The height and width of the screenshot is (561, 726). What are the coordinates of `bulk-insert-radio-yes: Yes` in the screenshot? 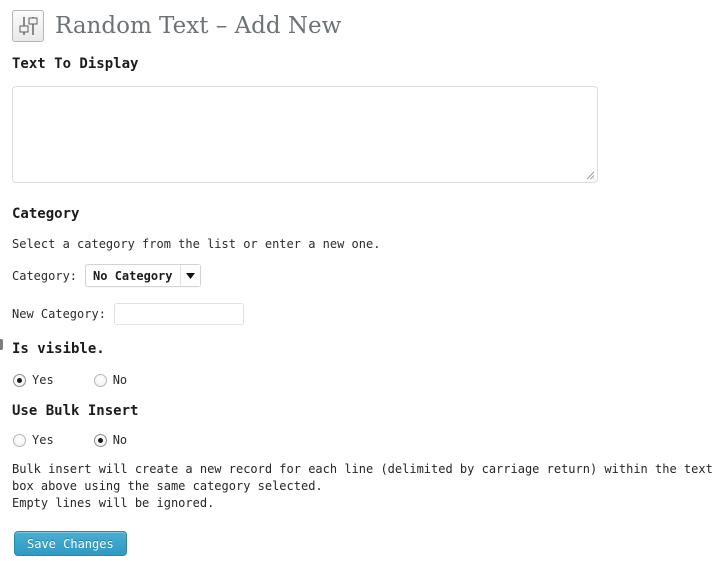 It's located at (33, 440).